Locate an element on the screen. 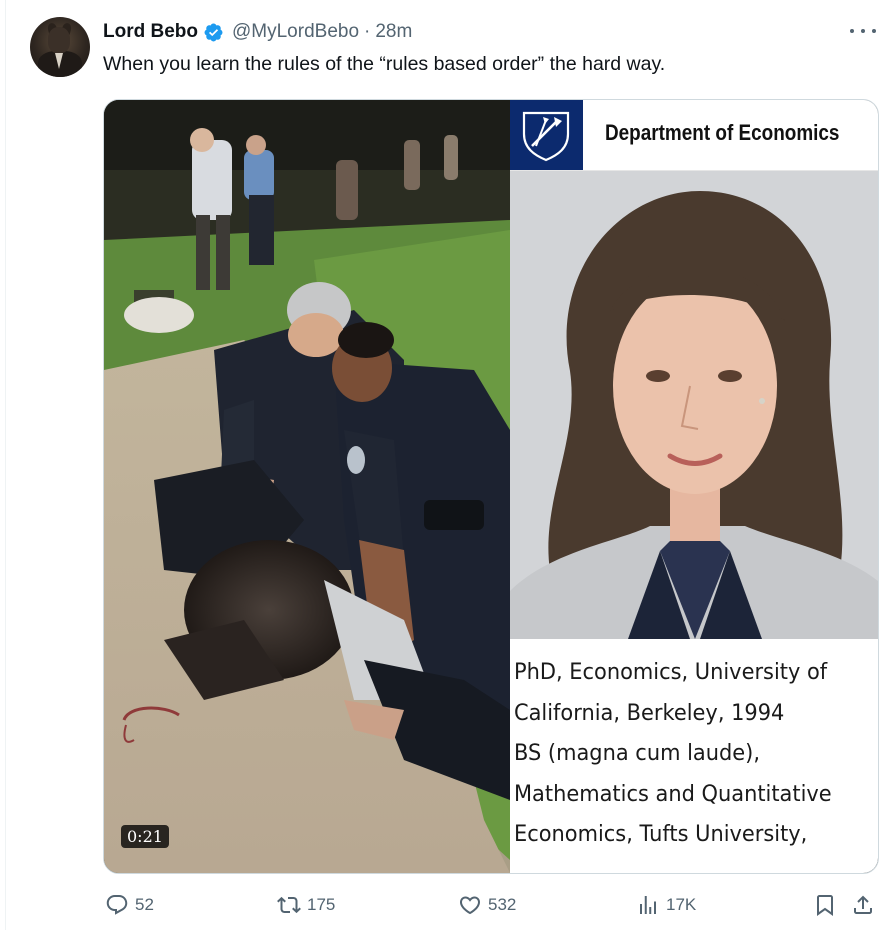 This screenshot has width=896, height=930. credential-line: PhD, Economics, University of is located at coordinates (671, 672).